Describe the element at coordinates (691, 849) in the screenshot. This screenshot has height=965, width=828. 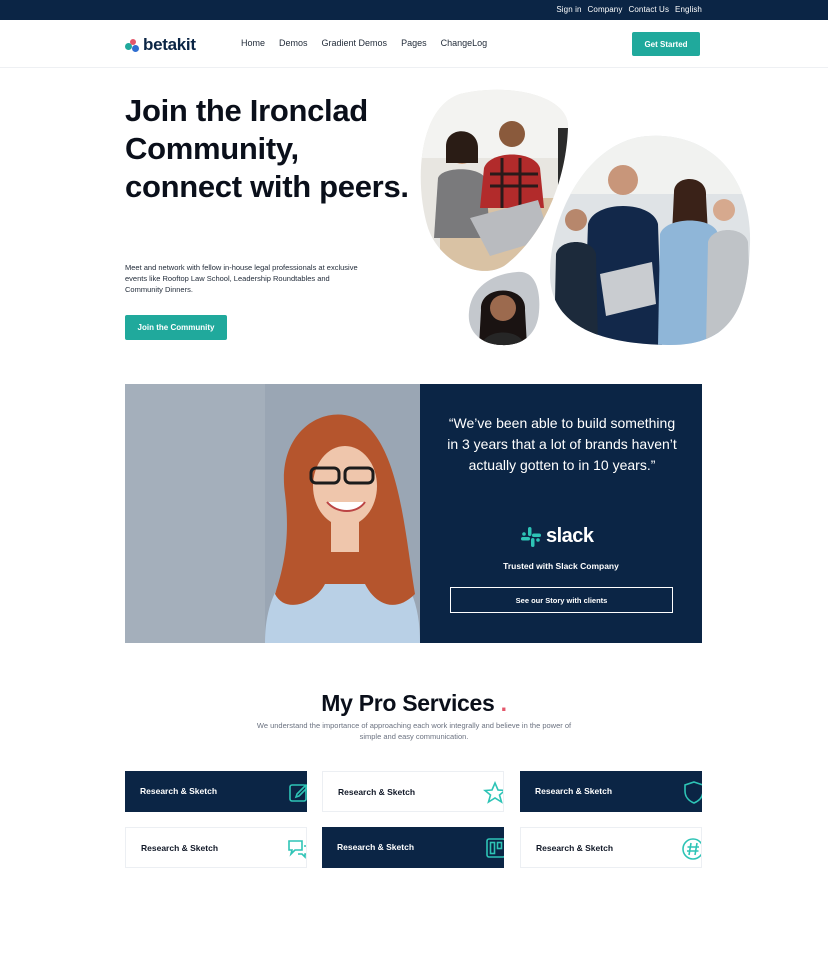
I see `hashtag-icon` at that location.